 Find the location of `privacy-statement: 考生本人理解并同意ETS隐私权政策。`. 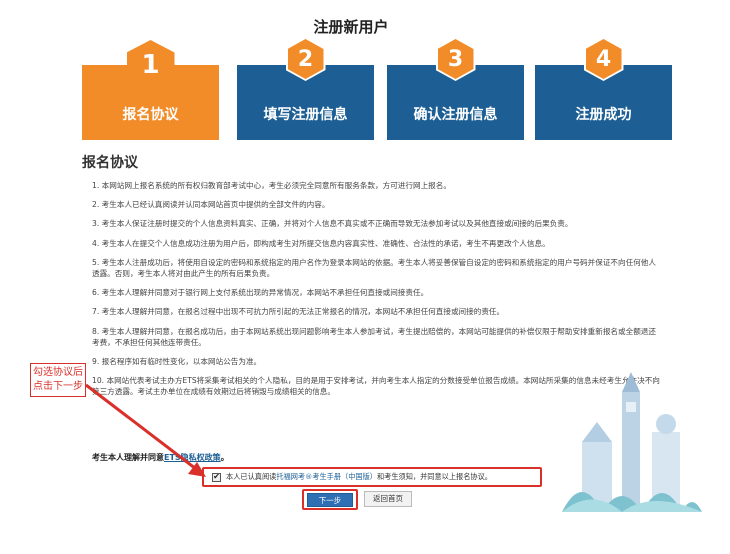

privacy-statement: 考生本人理解并同意ETS隐私权政策。 is located at coordinates (160, 457).